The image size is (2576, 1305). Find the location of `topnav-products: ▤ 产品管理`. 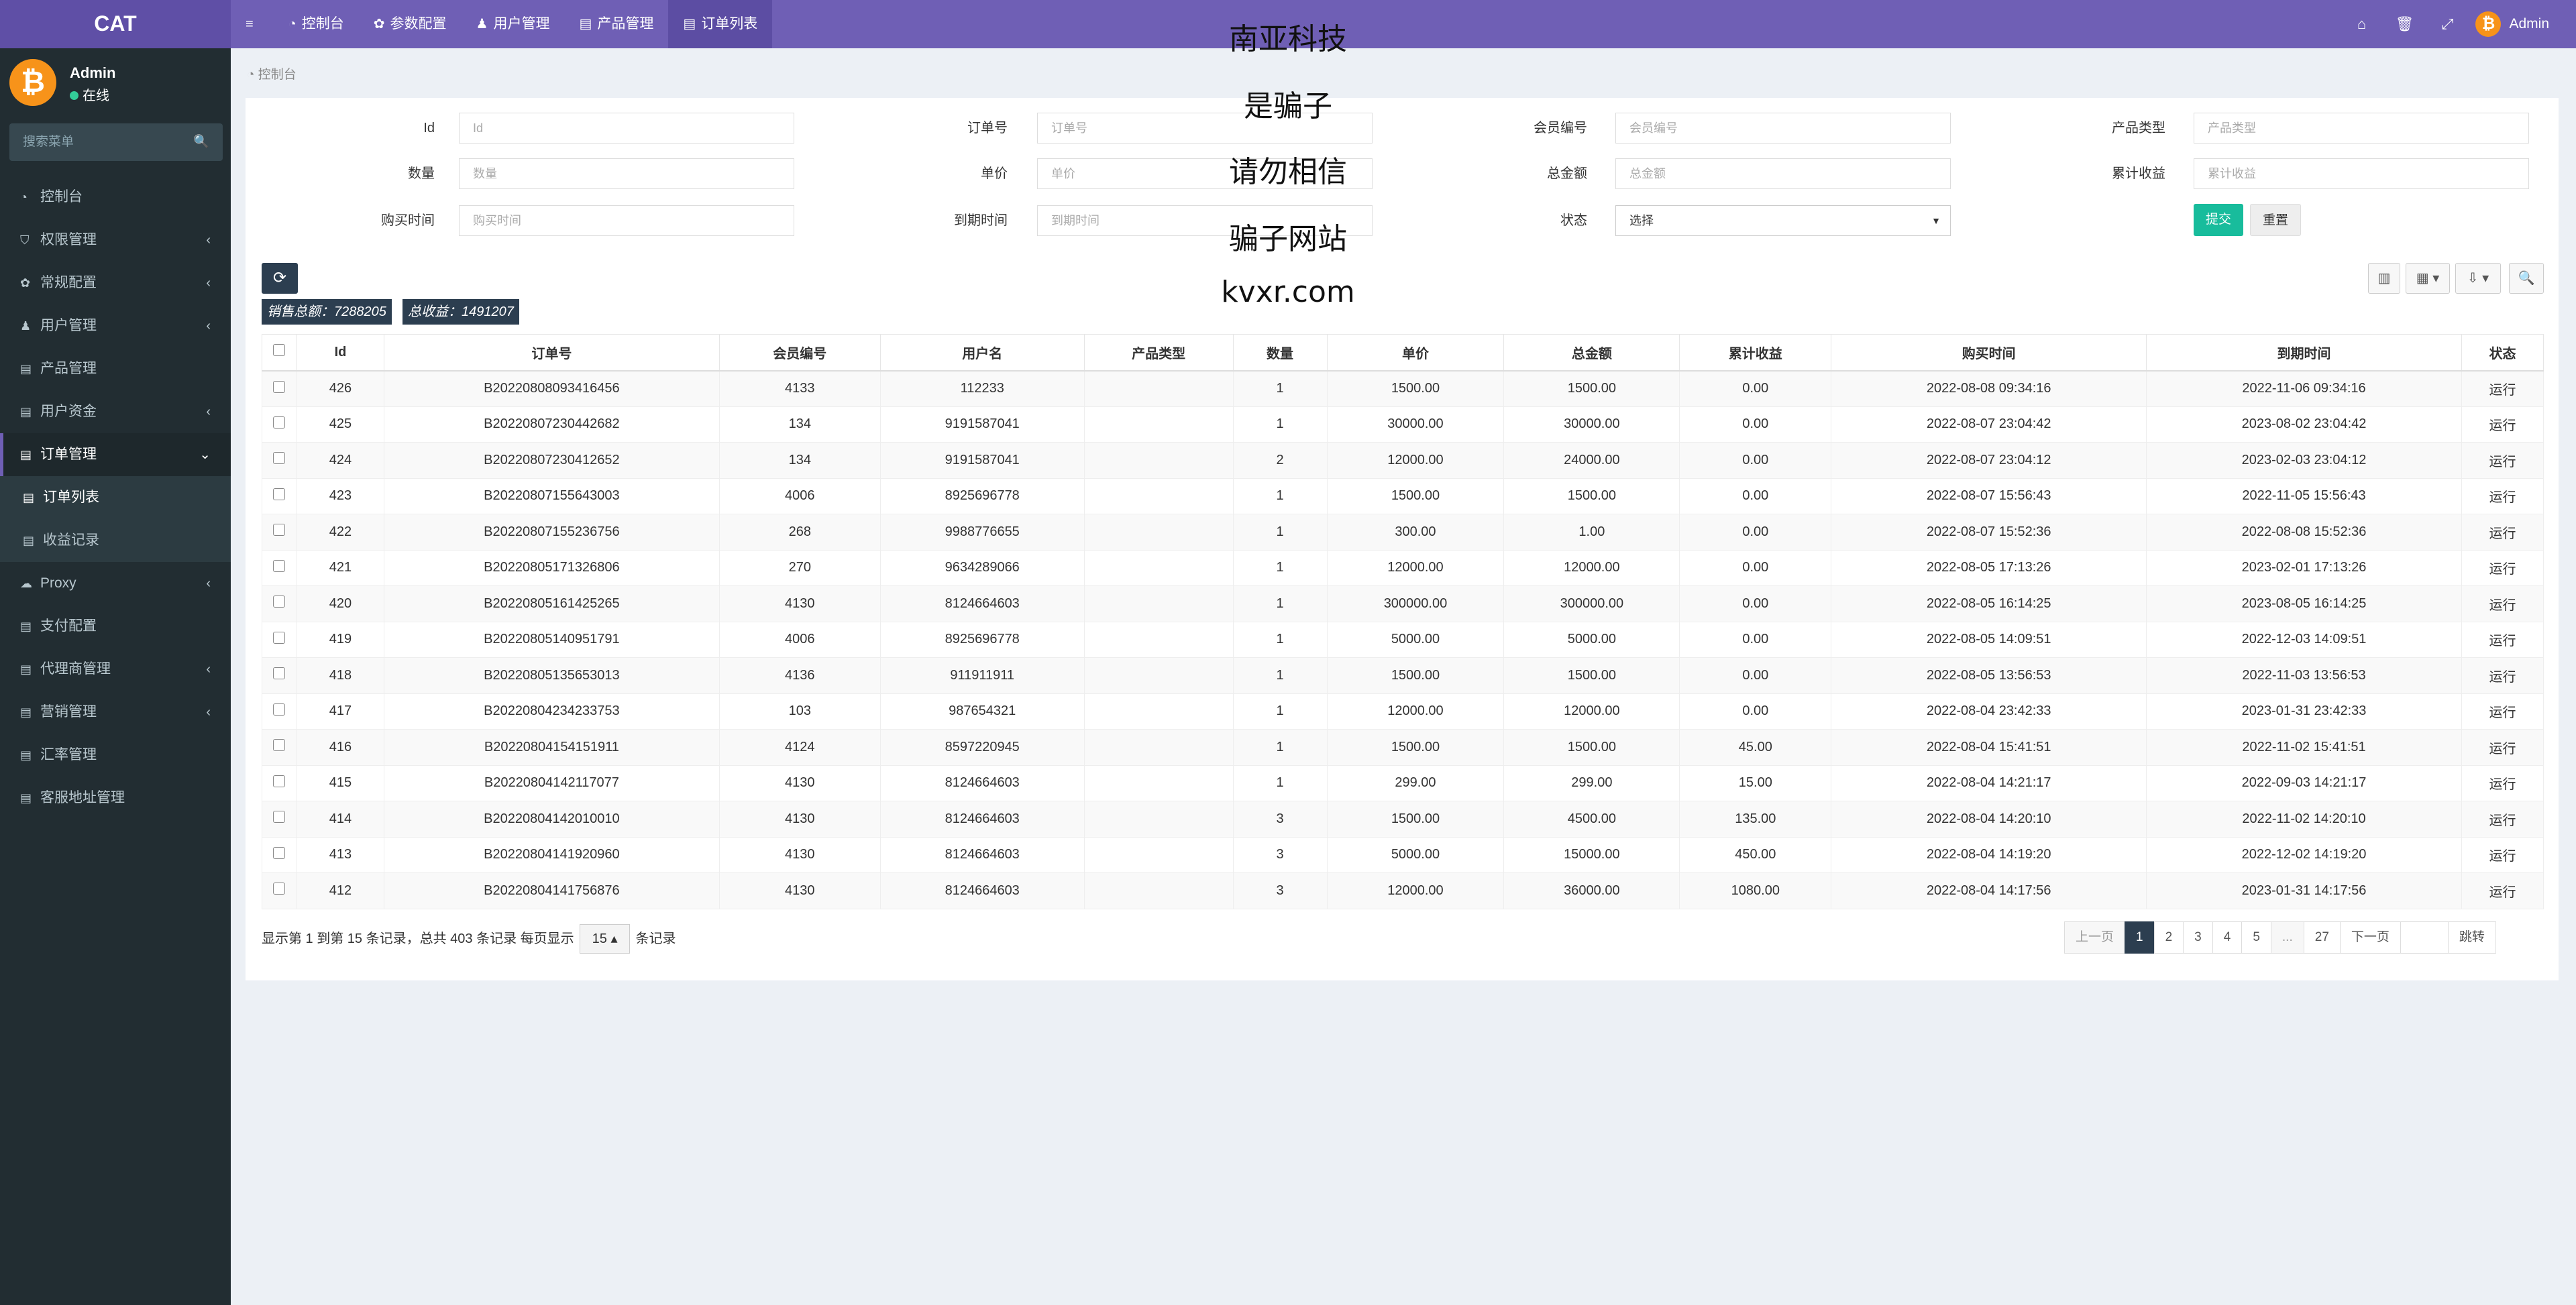

topnav-products: ▤ 产品管理 is located at coordinates (616, 24).